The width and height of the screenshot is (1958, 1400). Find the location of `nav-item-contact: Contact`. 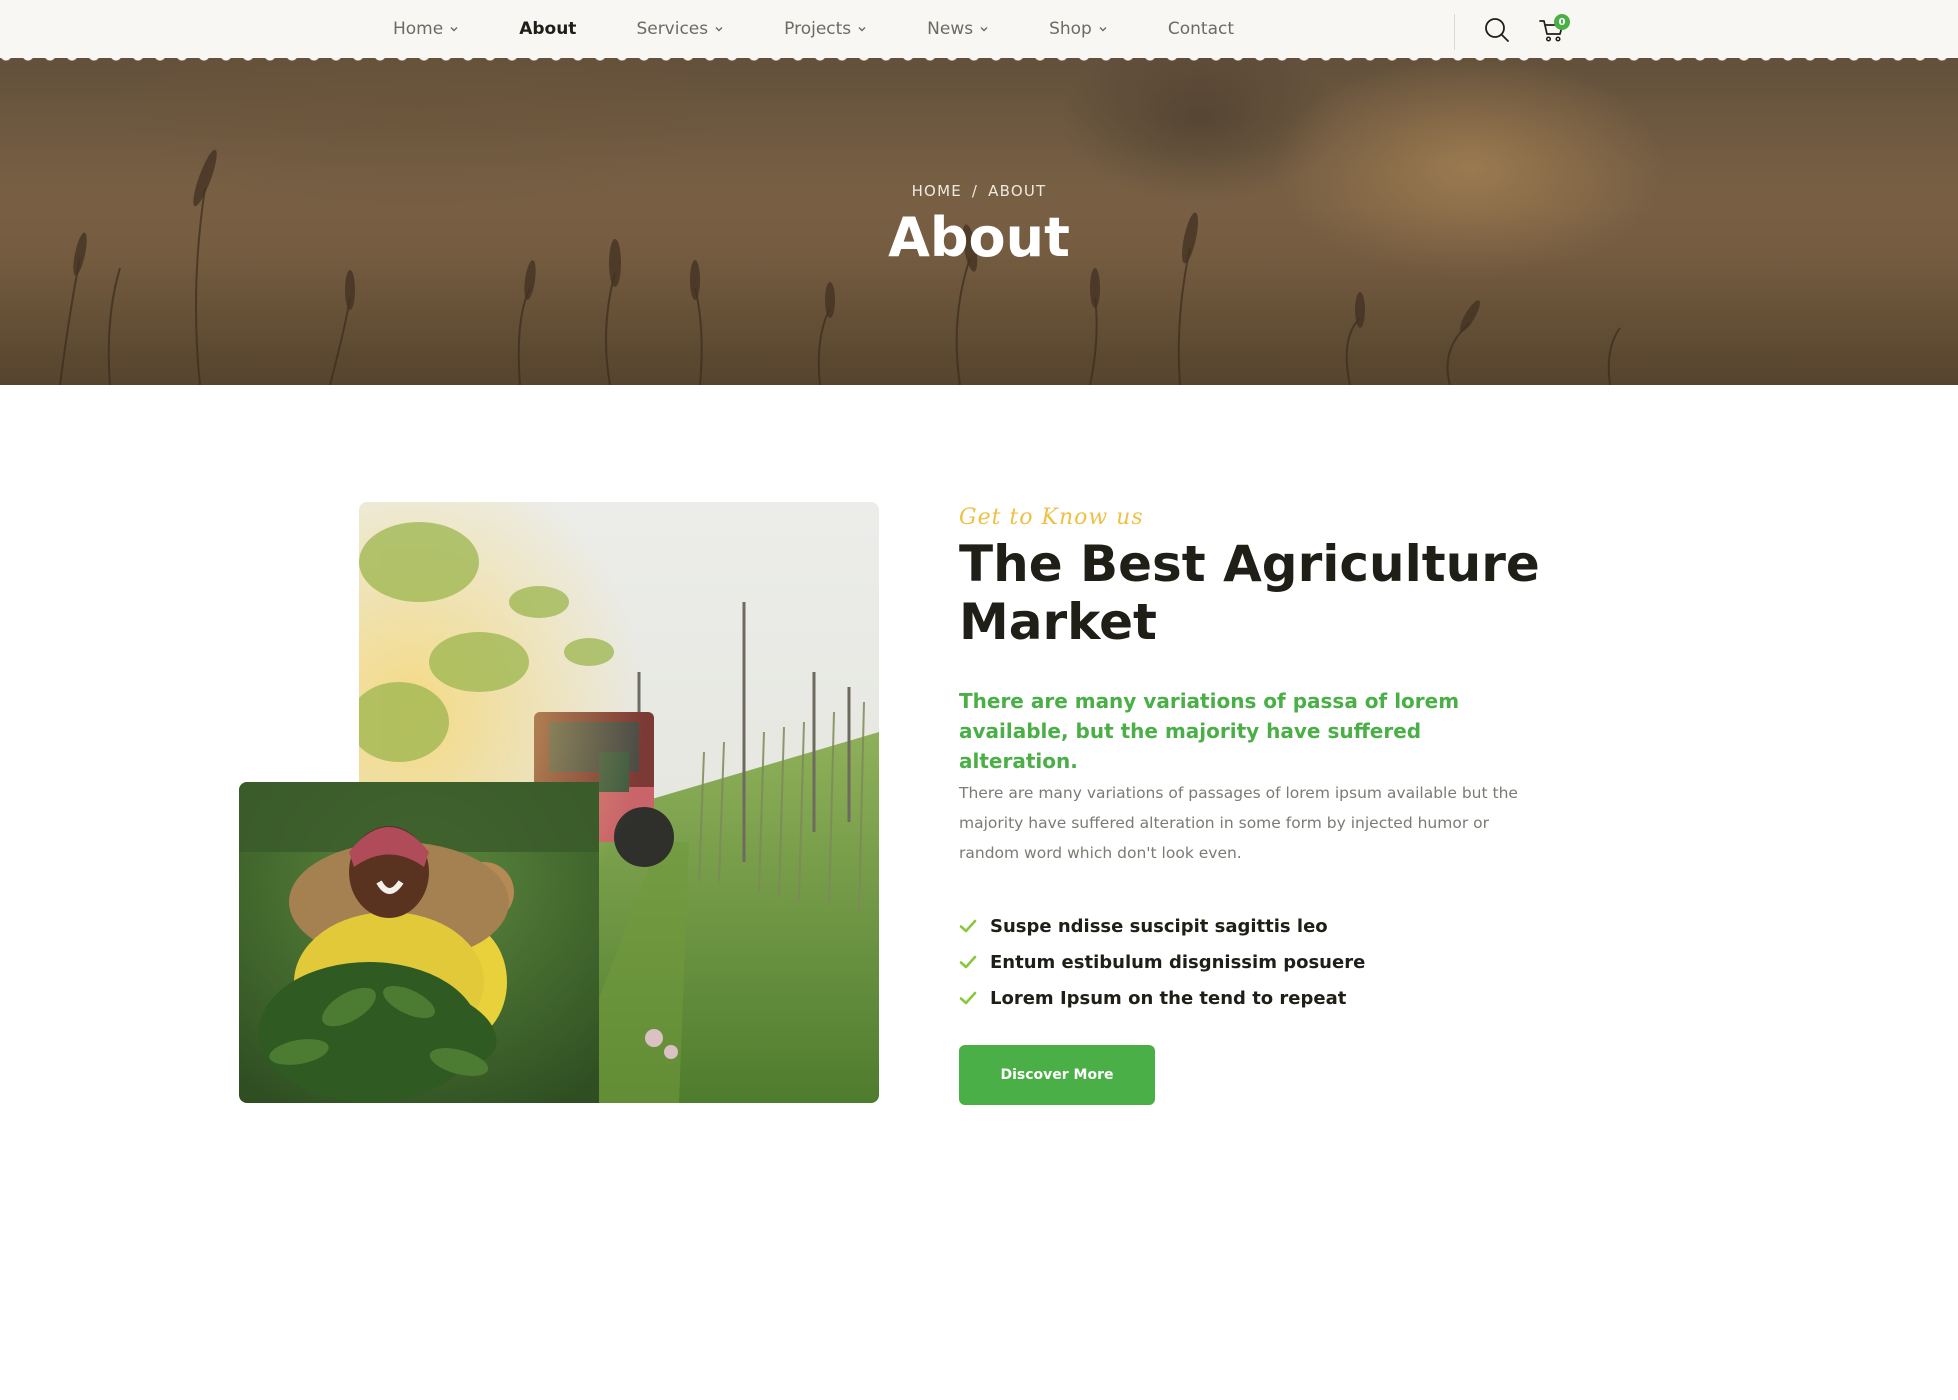

nav-item-contact: Contact is located at coordinates (1201, 29).